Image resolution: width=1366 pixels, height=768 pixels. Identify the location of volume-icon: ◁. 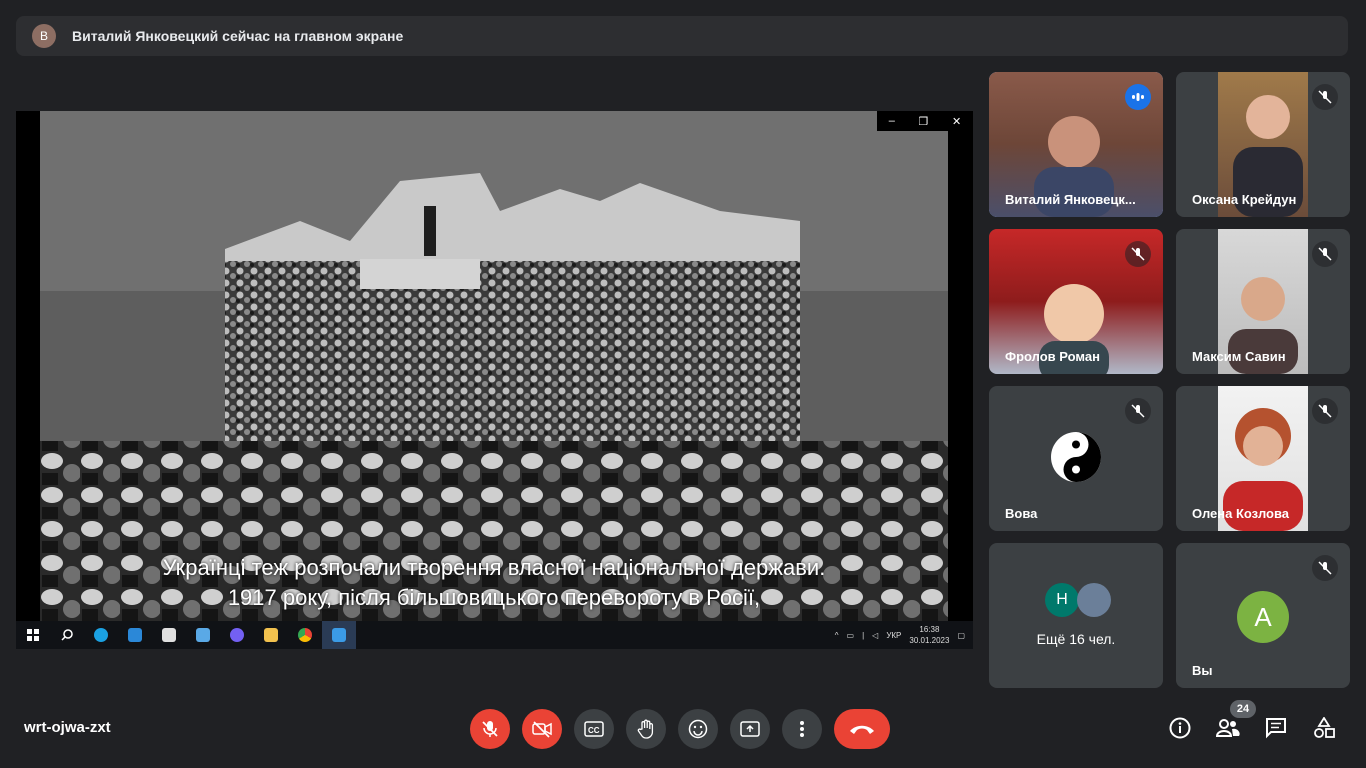
(875, 635).